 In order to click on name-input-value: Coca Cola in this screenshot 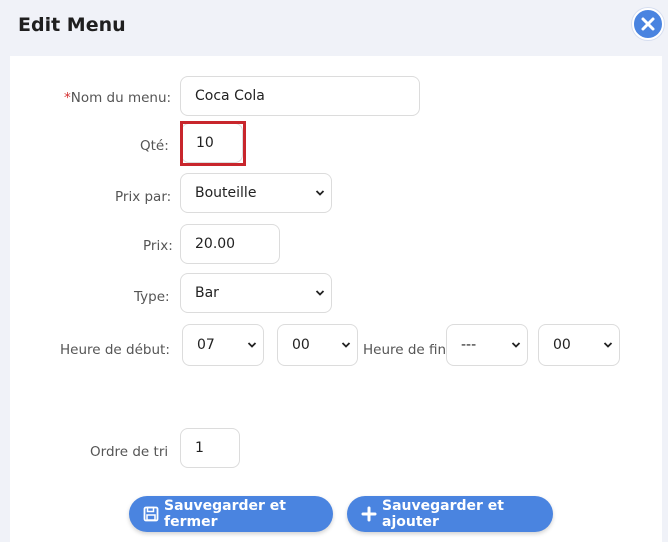, I will do `click(230, 96)`.